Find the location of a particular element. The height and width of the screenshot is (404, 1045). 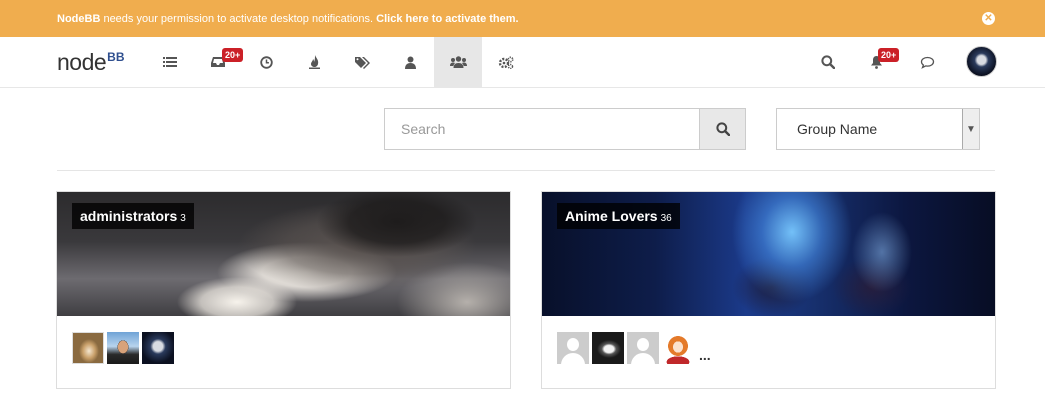

nav-groups is located at coordinates (458, 62).